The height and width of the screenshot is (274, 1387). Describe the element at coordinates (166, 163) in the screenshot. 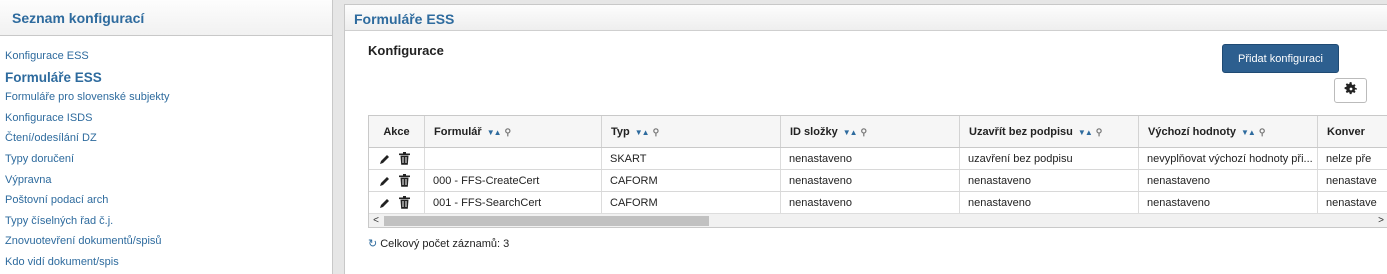

I see `sidebar-item-typy-doruceni: Typy doručení` at that location.